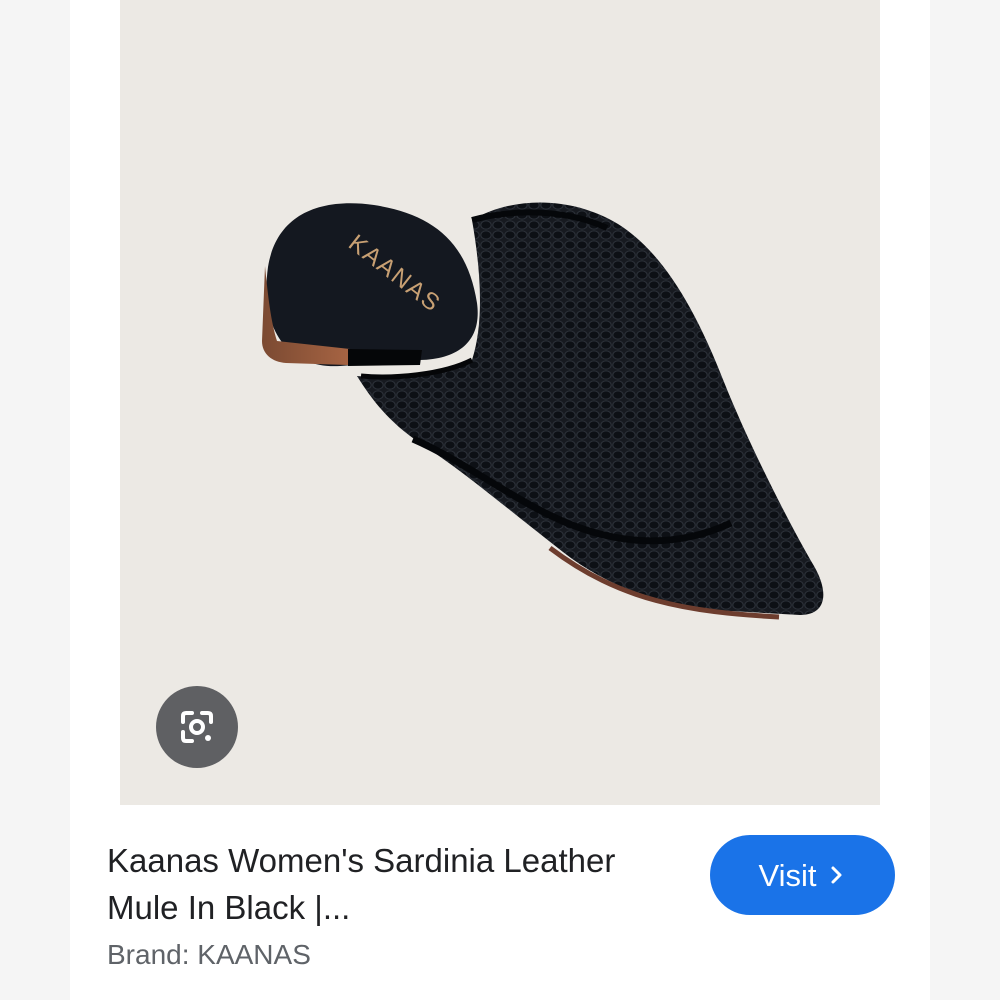  Describe the element at coordinates (209, 954) in the screenshot. I see `brand-label: Brand: KAANAS` at that location.